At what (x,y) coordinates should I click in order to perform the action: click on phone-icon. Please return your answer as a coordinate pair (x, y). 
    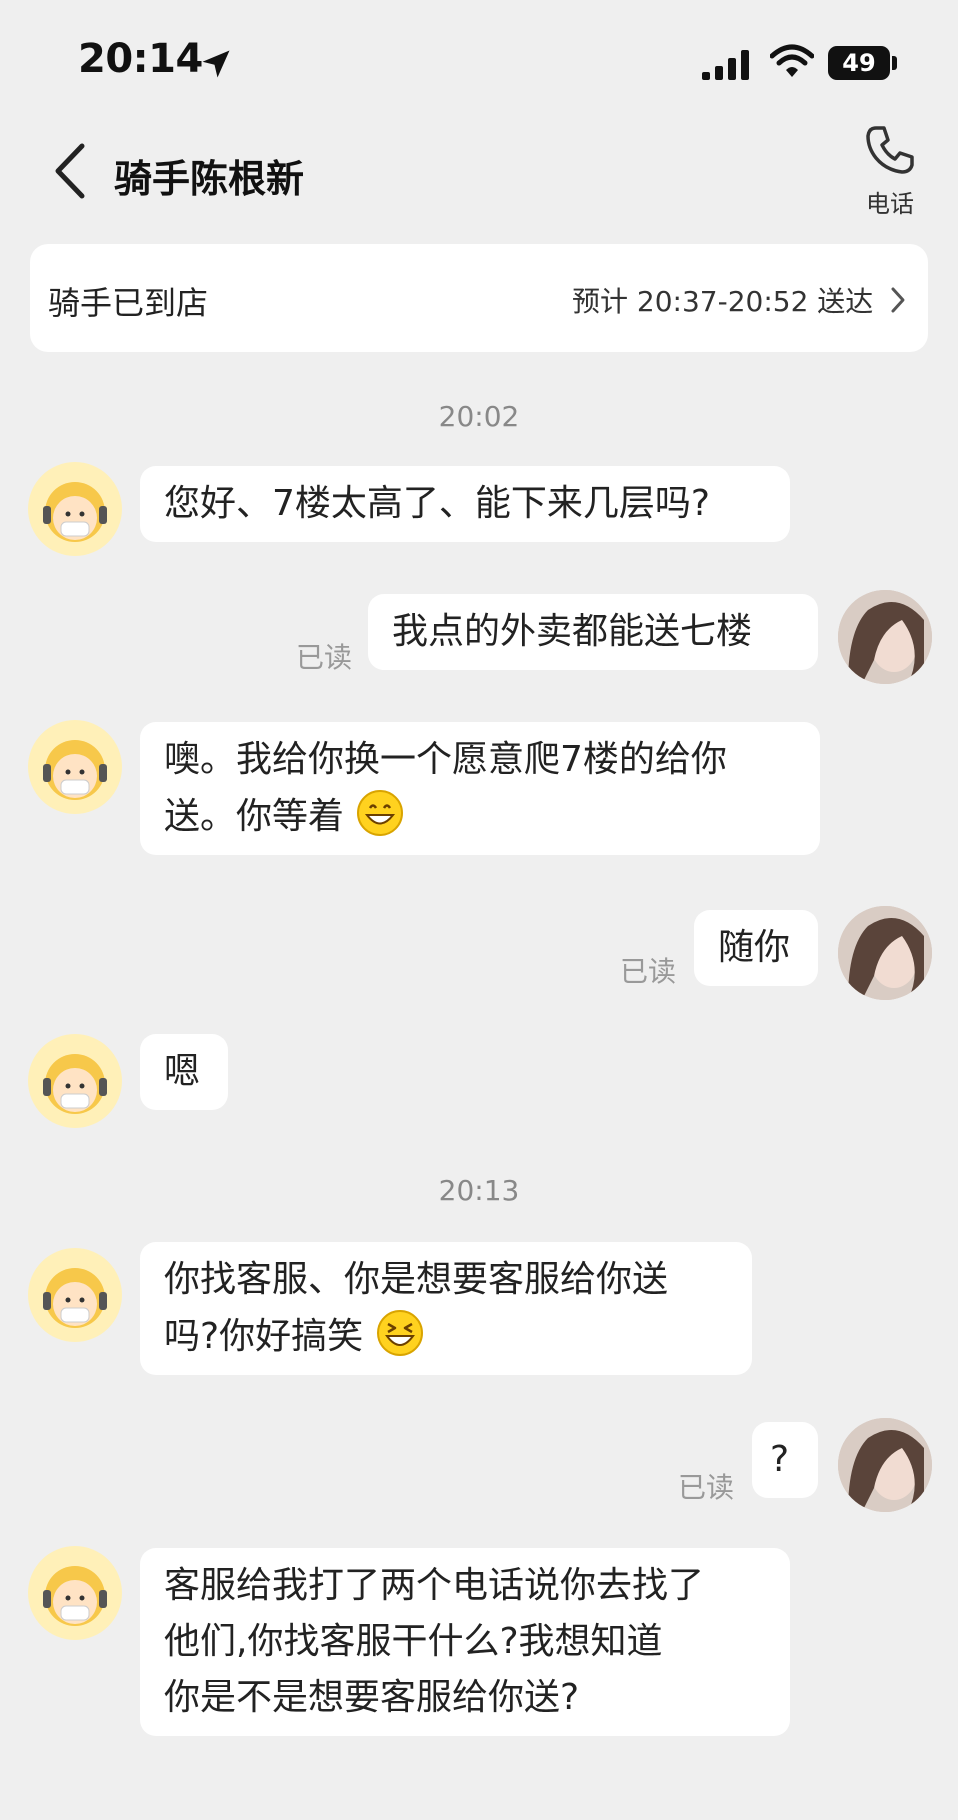
    Looking at the image, I should click on (890, 150).